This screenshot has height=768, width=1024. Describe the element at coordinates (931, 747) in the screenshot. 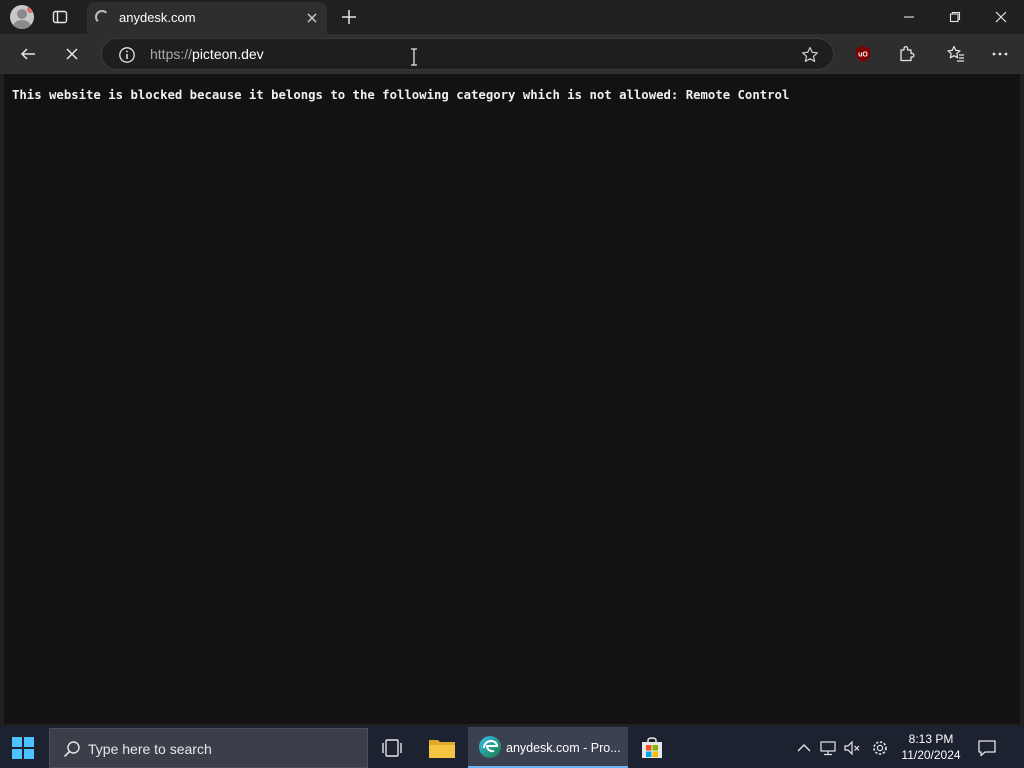

I see `system-clock: 8:13 PM 11/20/2024` at that location.